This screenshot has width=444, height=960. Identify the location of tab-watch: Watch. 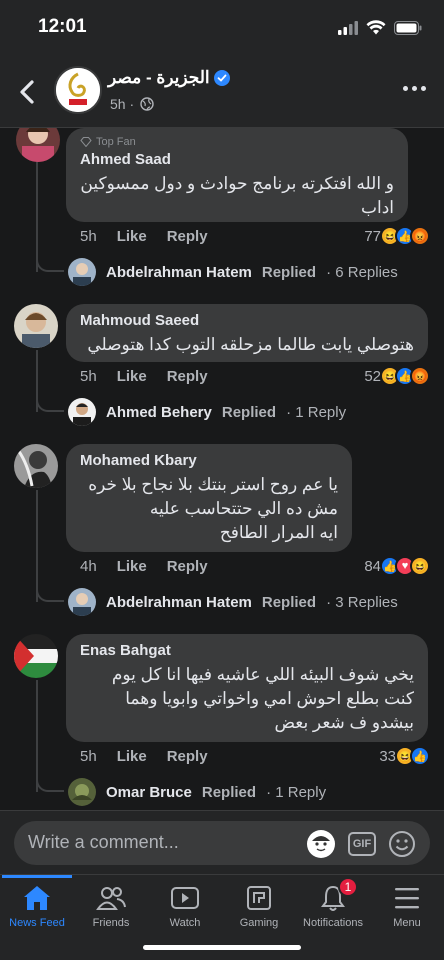
(185, 907).